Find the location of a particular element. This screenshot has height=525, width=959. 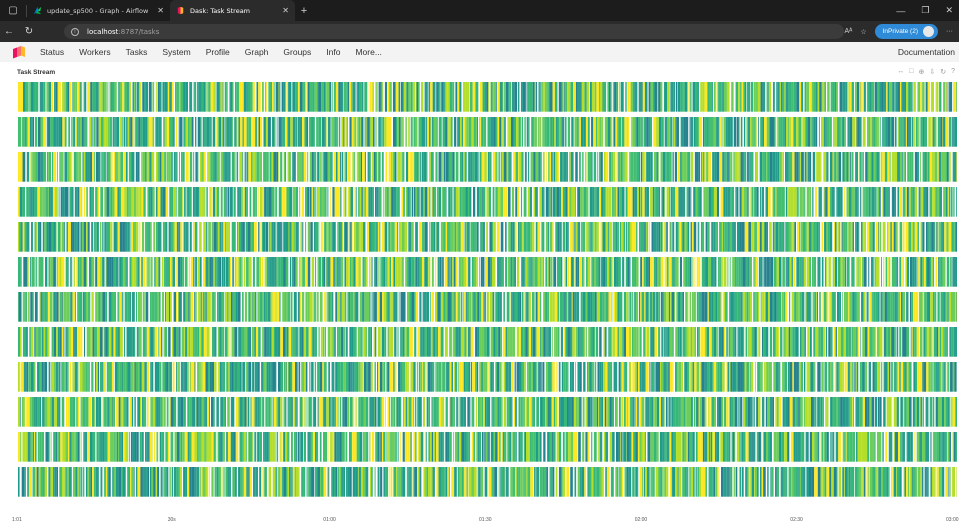

inprivate-button: InPrivate (2) is located at coordinates (906, 31).